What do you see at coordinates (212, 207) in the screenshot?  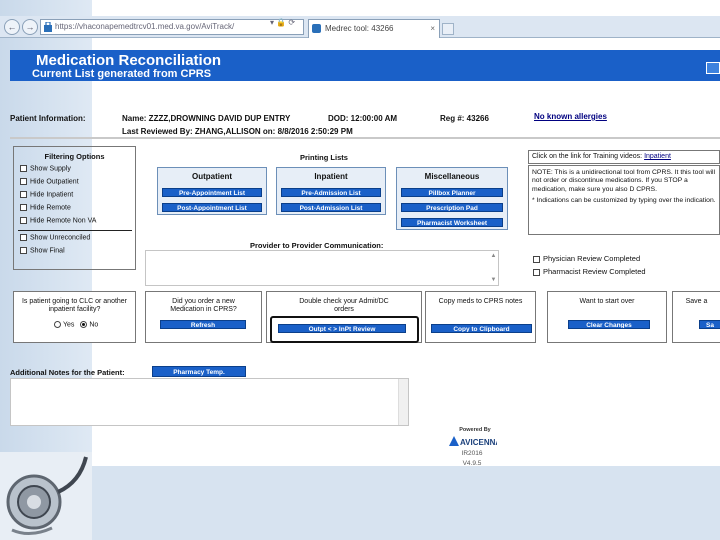 I see `post-appointment-list-button: Post-Appointment List` at bounding box center [212, 207].